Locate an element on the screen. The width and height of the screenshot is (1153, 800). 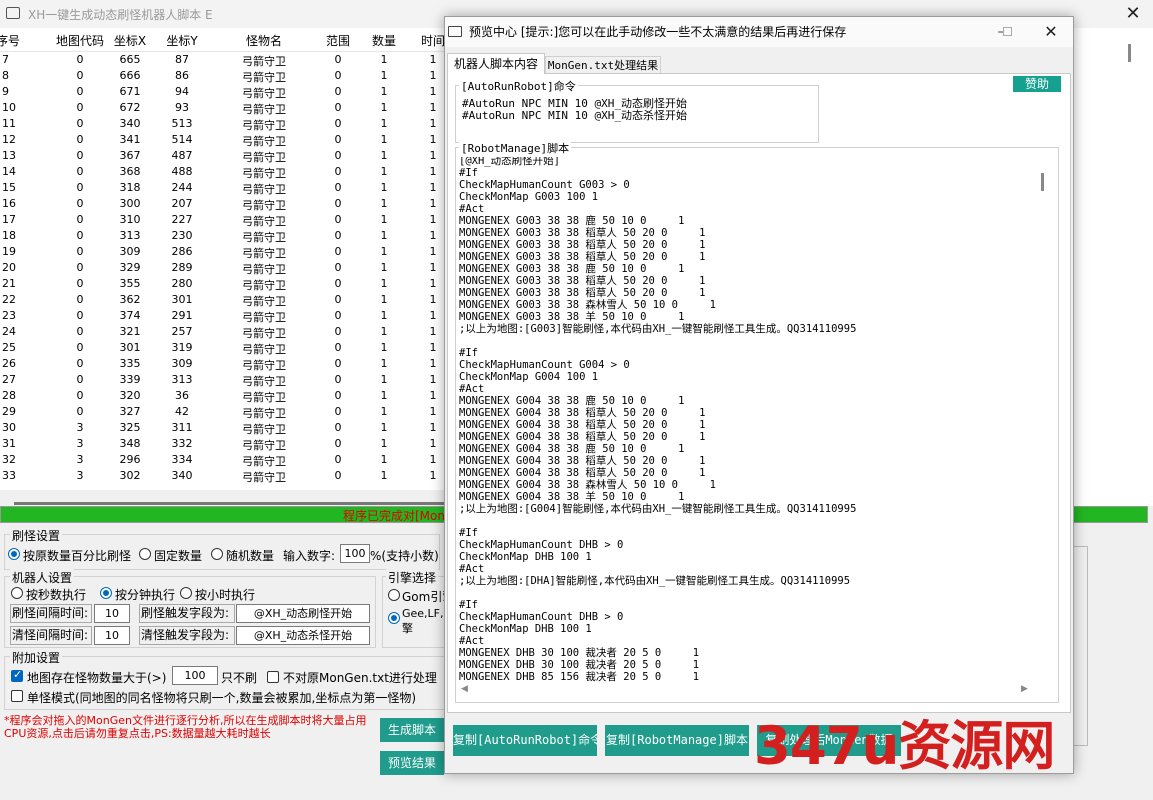
single-mode-checkbox is located at coordinates (17, 696).